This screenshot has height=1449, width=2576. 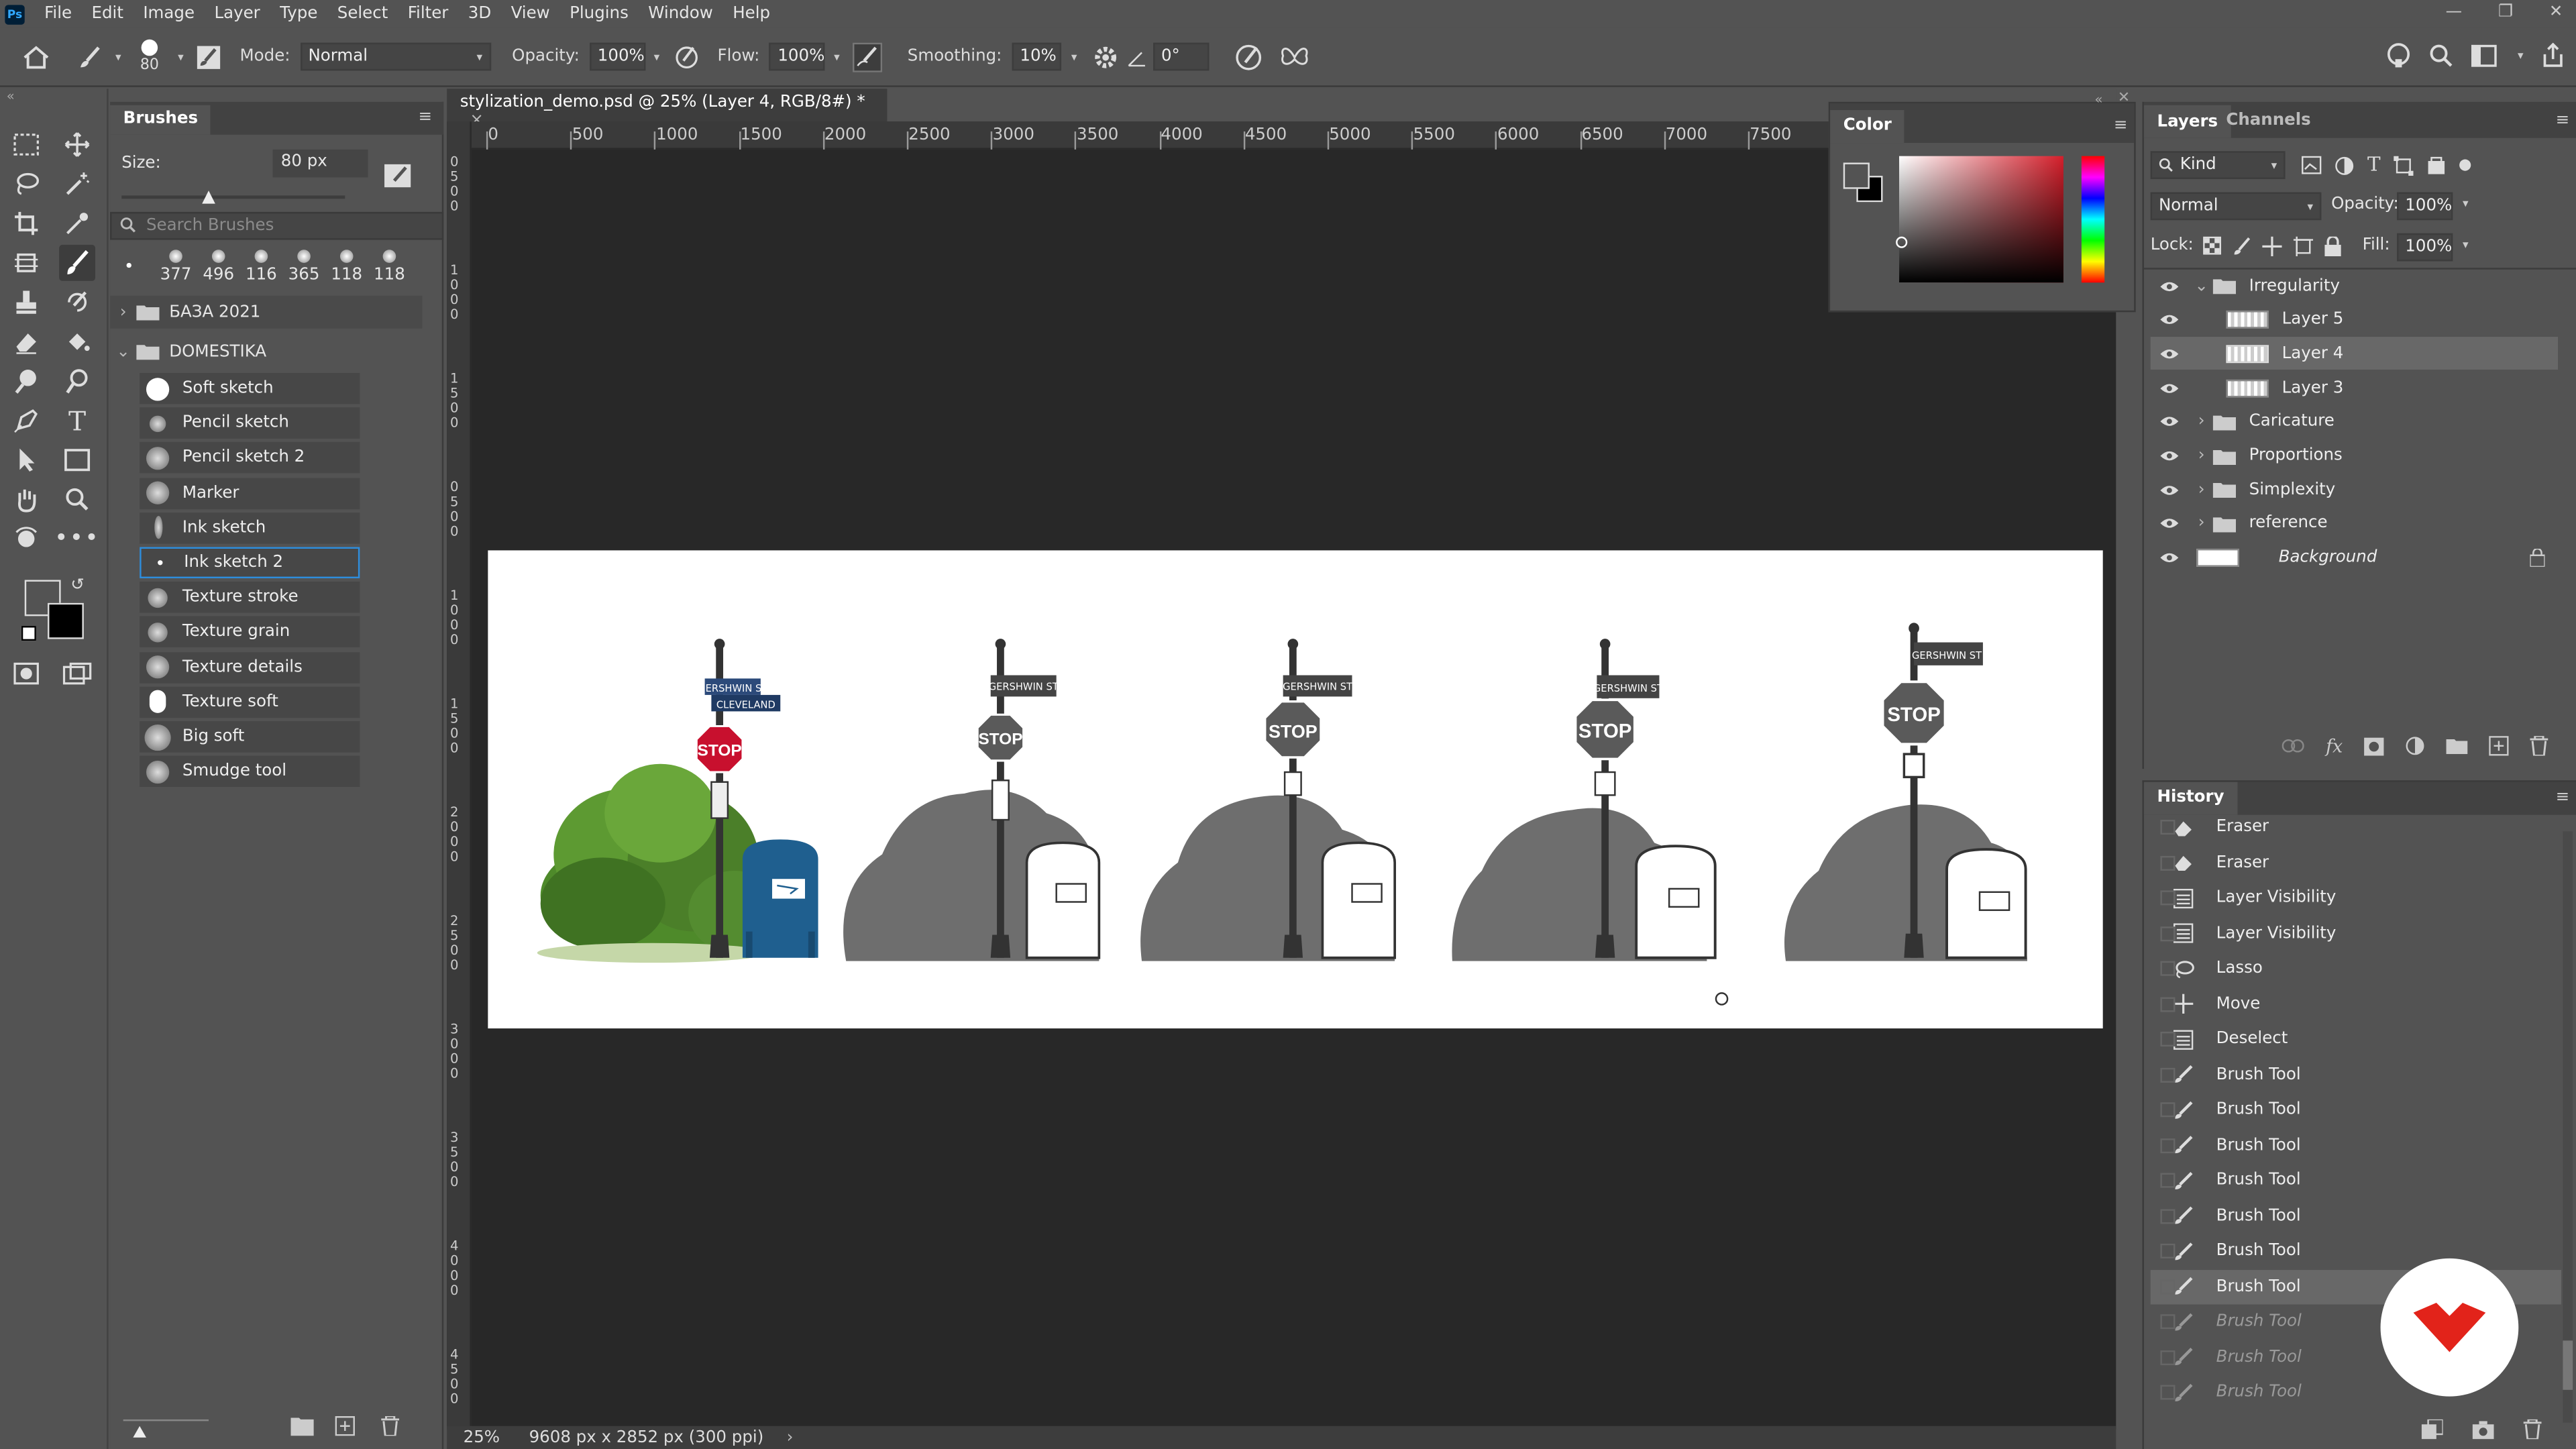 I want to click on fill-field: 100%, so click(x=2425, y=247).